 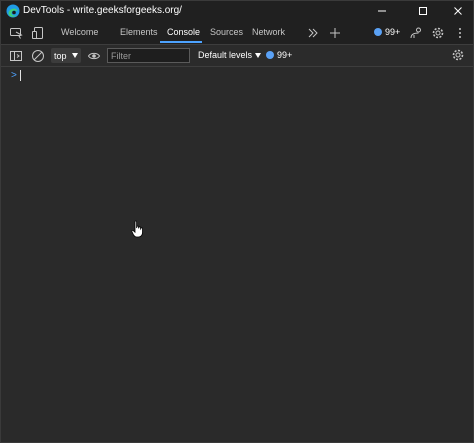 What do you see at coordinates (38, 56) in the screenshot?
I see `clear-console-icon` at bounding box center [38, 56].